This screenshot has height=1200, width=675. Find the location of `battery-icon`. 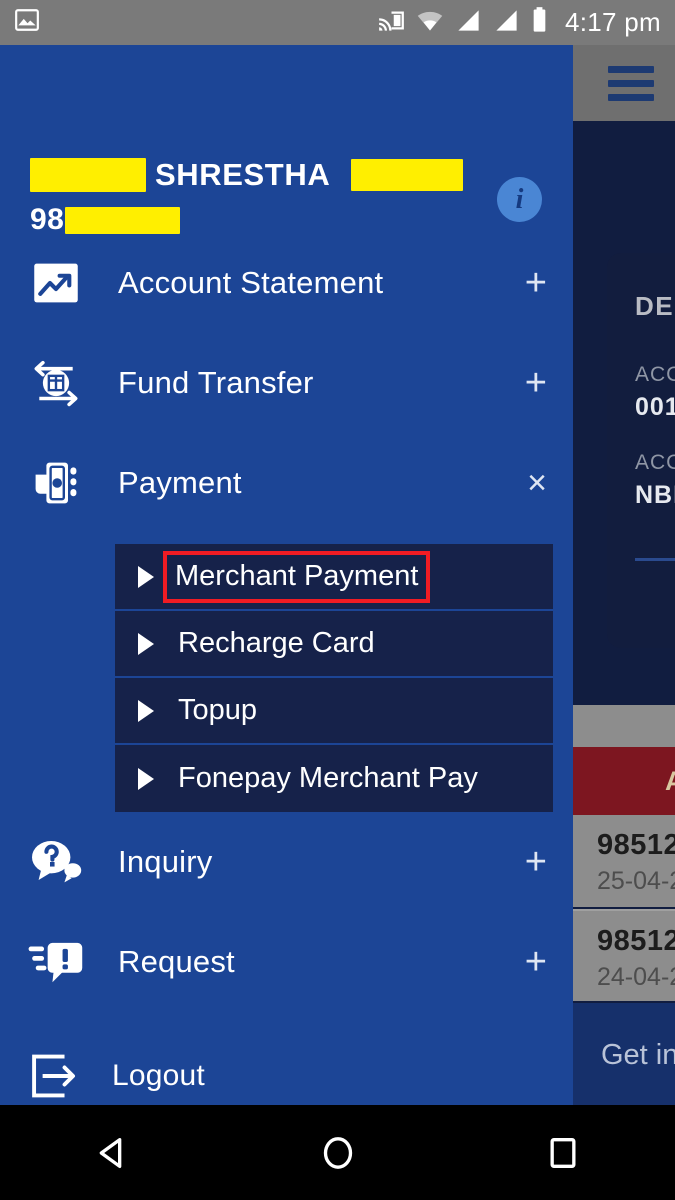

battery-icon is located at coordinates (539, 22).